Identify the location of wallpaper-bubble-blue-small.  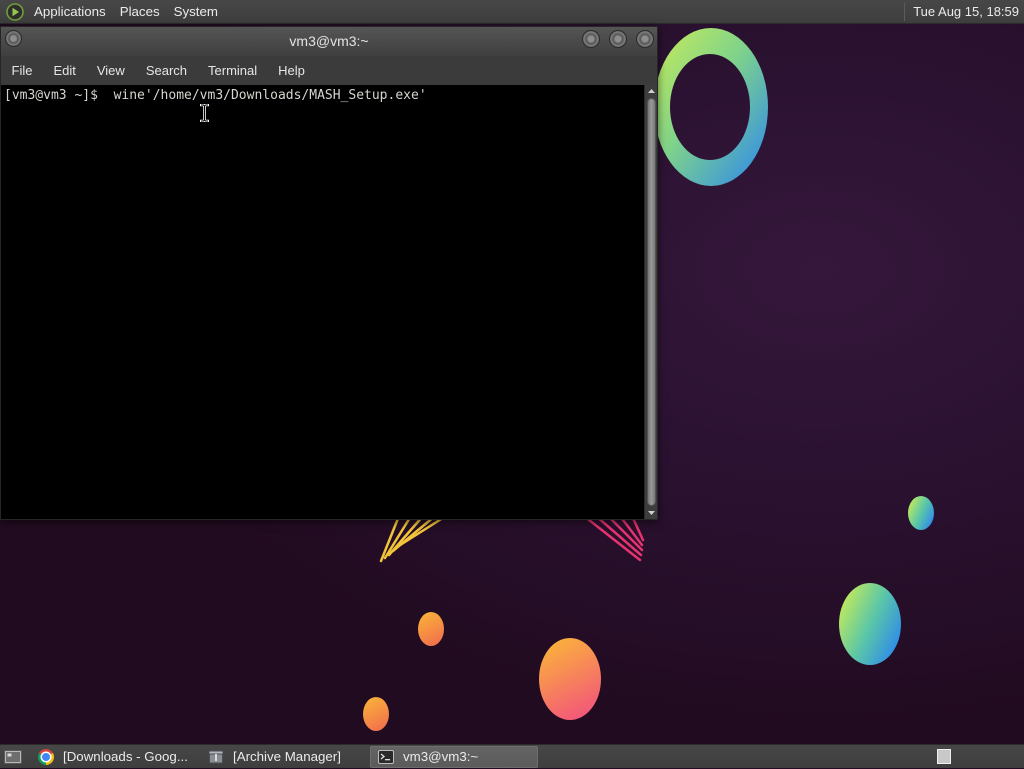
(921, 513).